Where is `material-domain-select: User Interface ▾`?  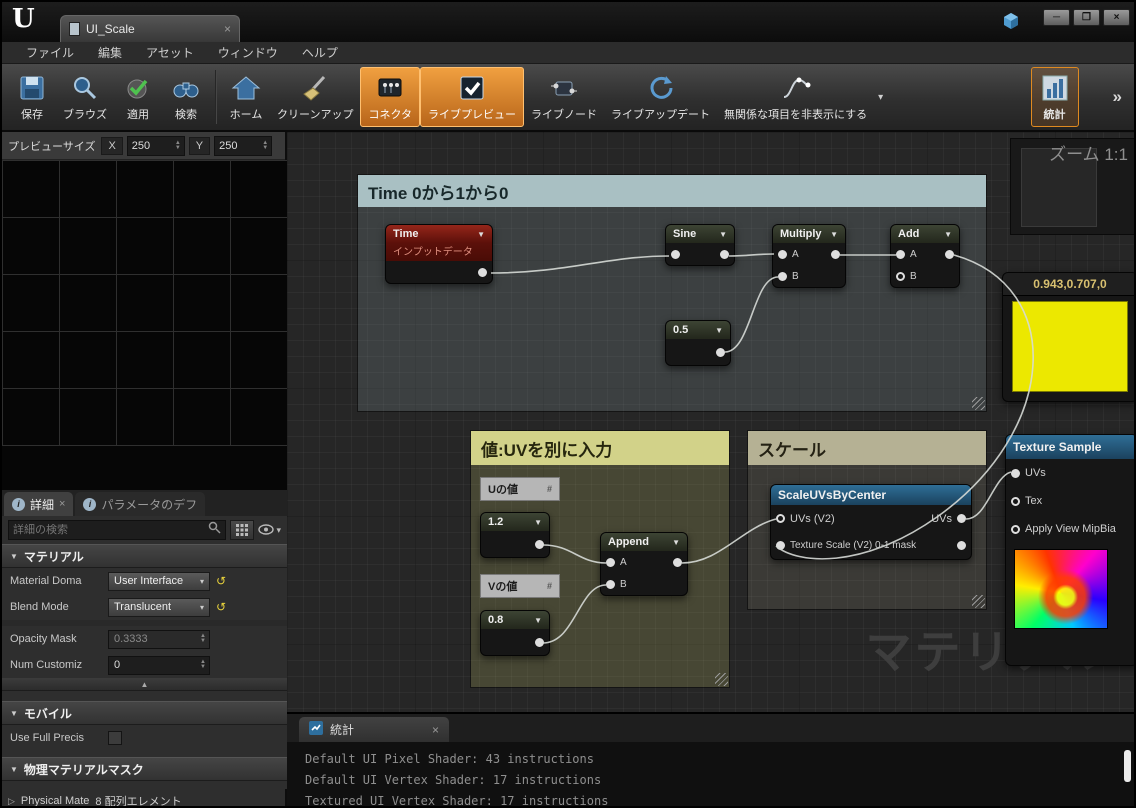
material-domain-select: User Interface ▾ is located at coordinates (159, 581).